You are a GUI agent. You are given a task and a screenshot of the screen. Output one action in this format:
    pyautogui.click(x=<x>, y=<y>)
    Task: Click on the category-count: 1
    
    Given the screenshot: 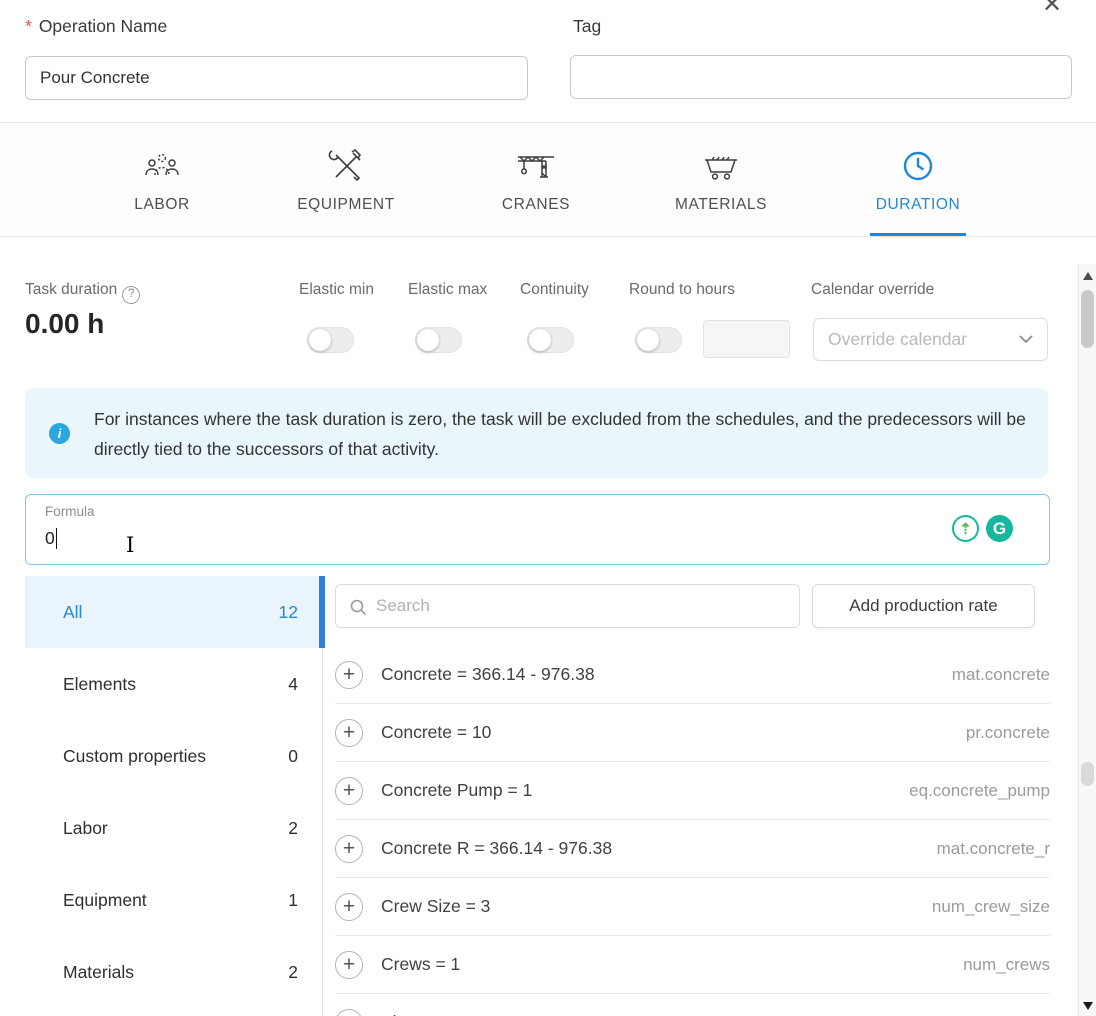 What is the action you would take?
    pyautogui.click(x=293, y=899)
    